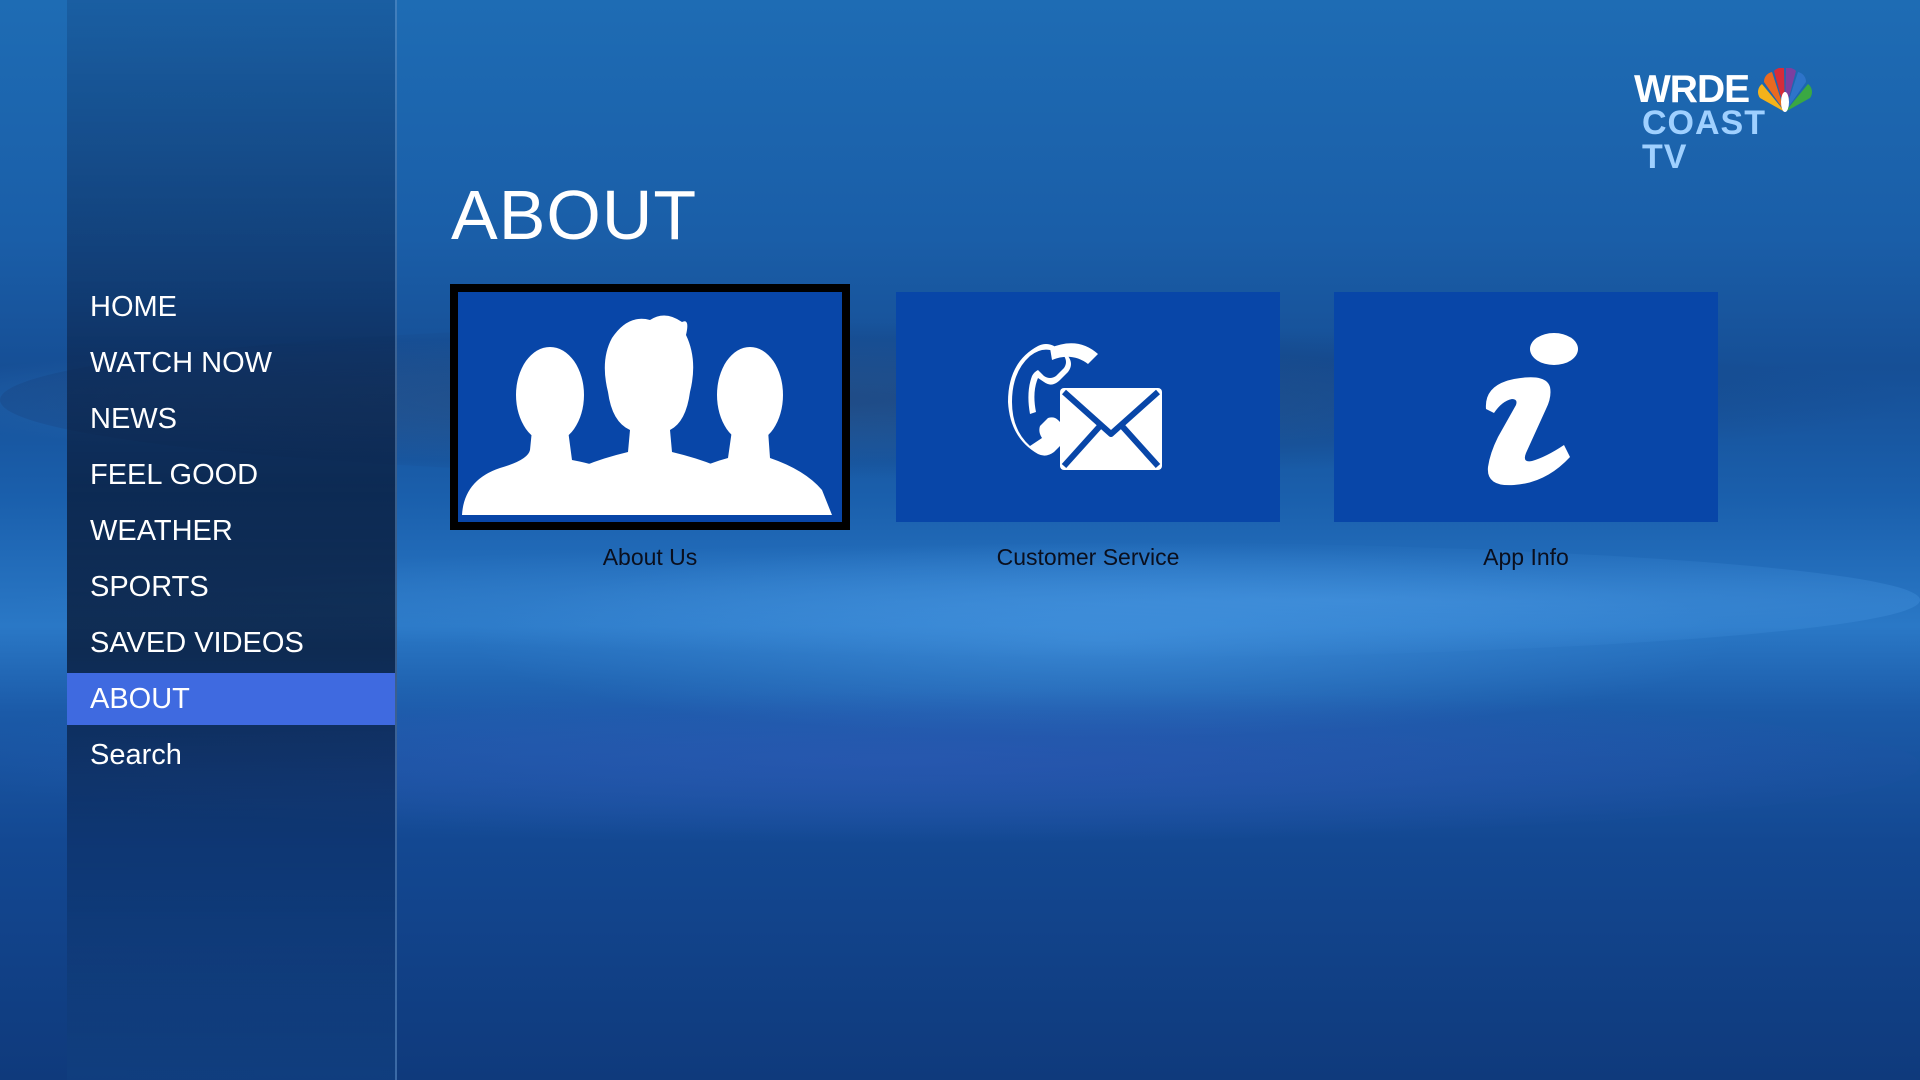 This screenshot has width=1920, height=1080. Describe the element at coordinates (574, 215) in the screenshot. I see `page-title: ABOUT` at that location.